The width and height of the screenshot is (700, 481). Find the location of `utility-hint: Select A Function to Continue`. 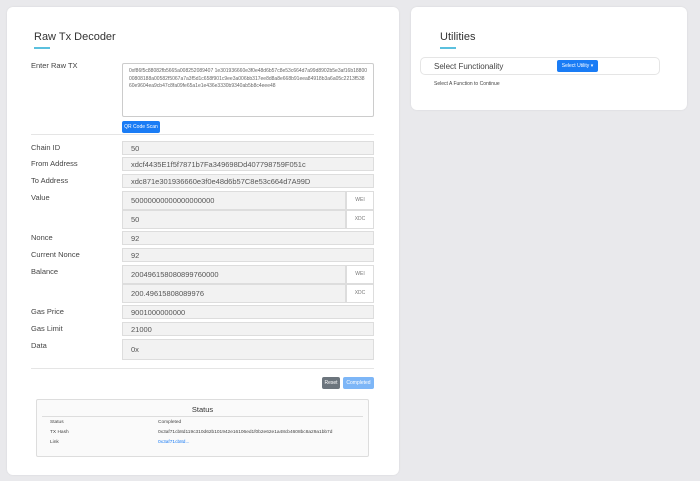

utility-hint: Select A Function to Continue is located at coordinates (467, 84).